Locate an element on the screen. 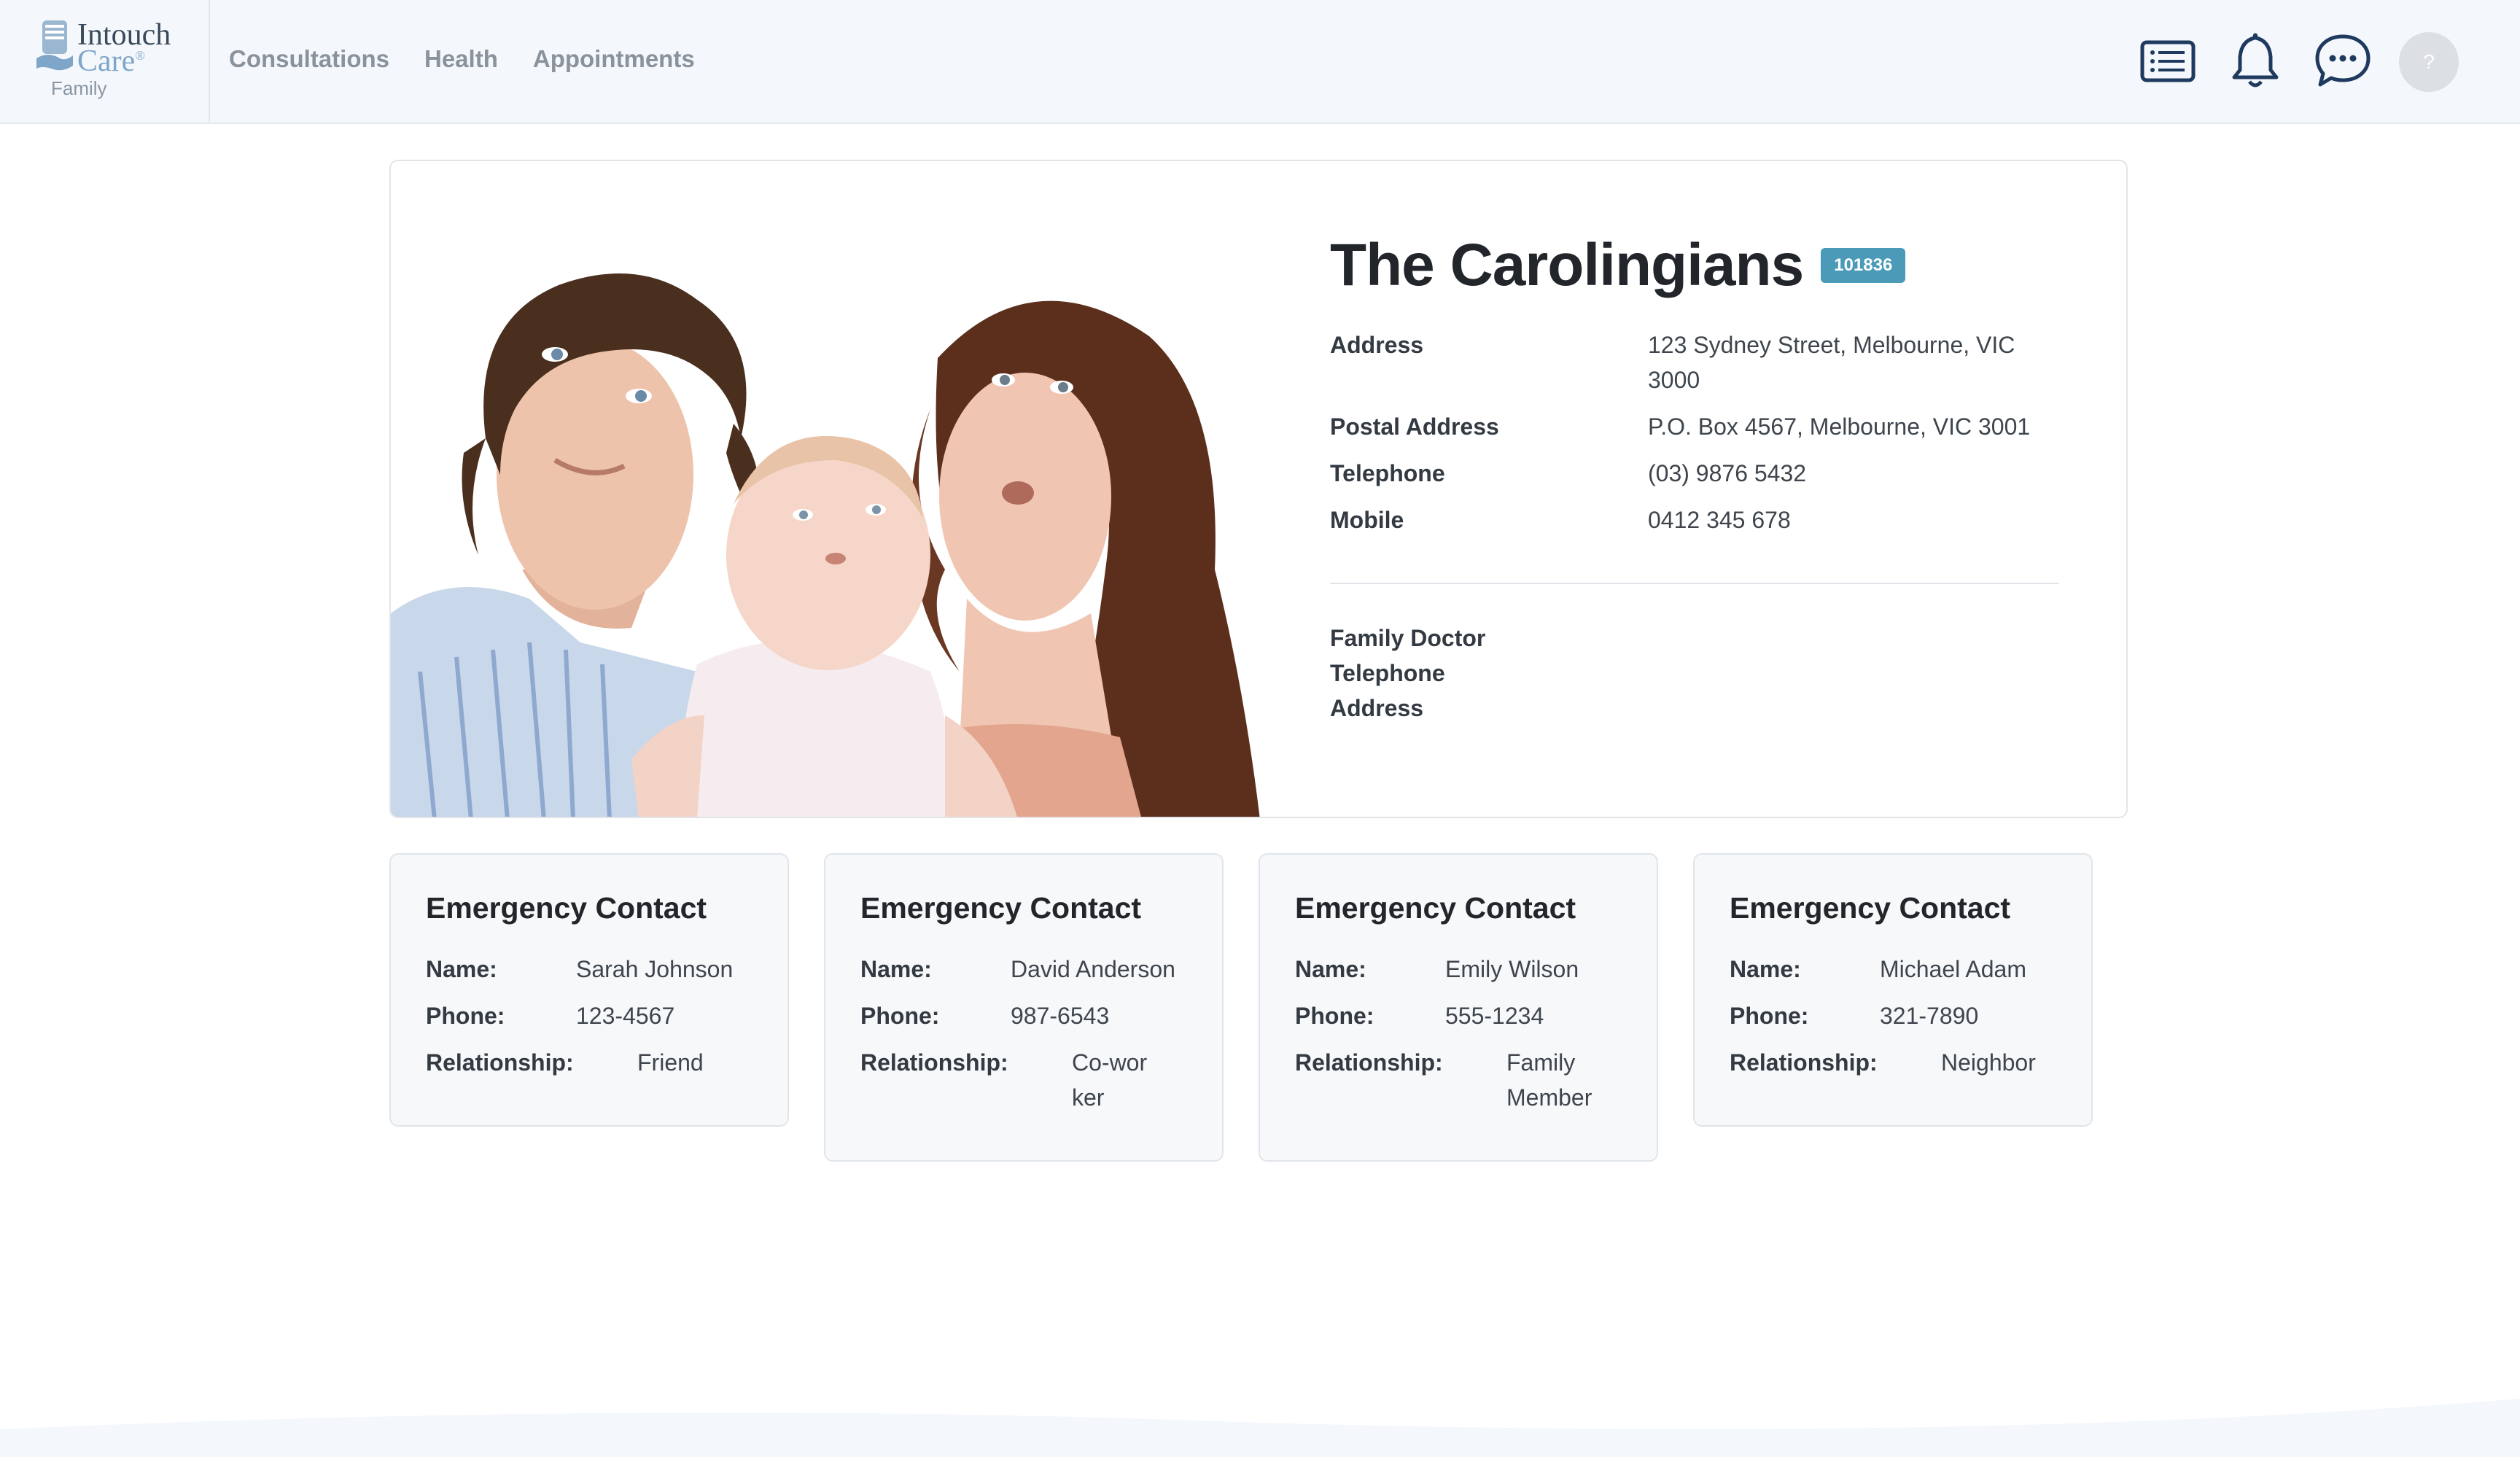 Image resolution: width=2520 pixels, height=1457 pixels. ec-phone-row: Phone: 123-4567 is located at coordinates (590, 1016).